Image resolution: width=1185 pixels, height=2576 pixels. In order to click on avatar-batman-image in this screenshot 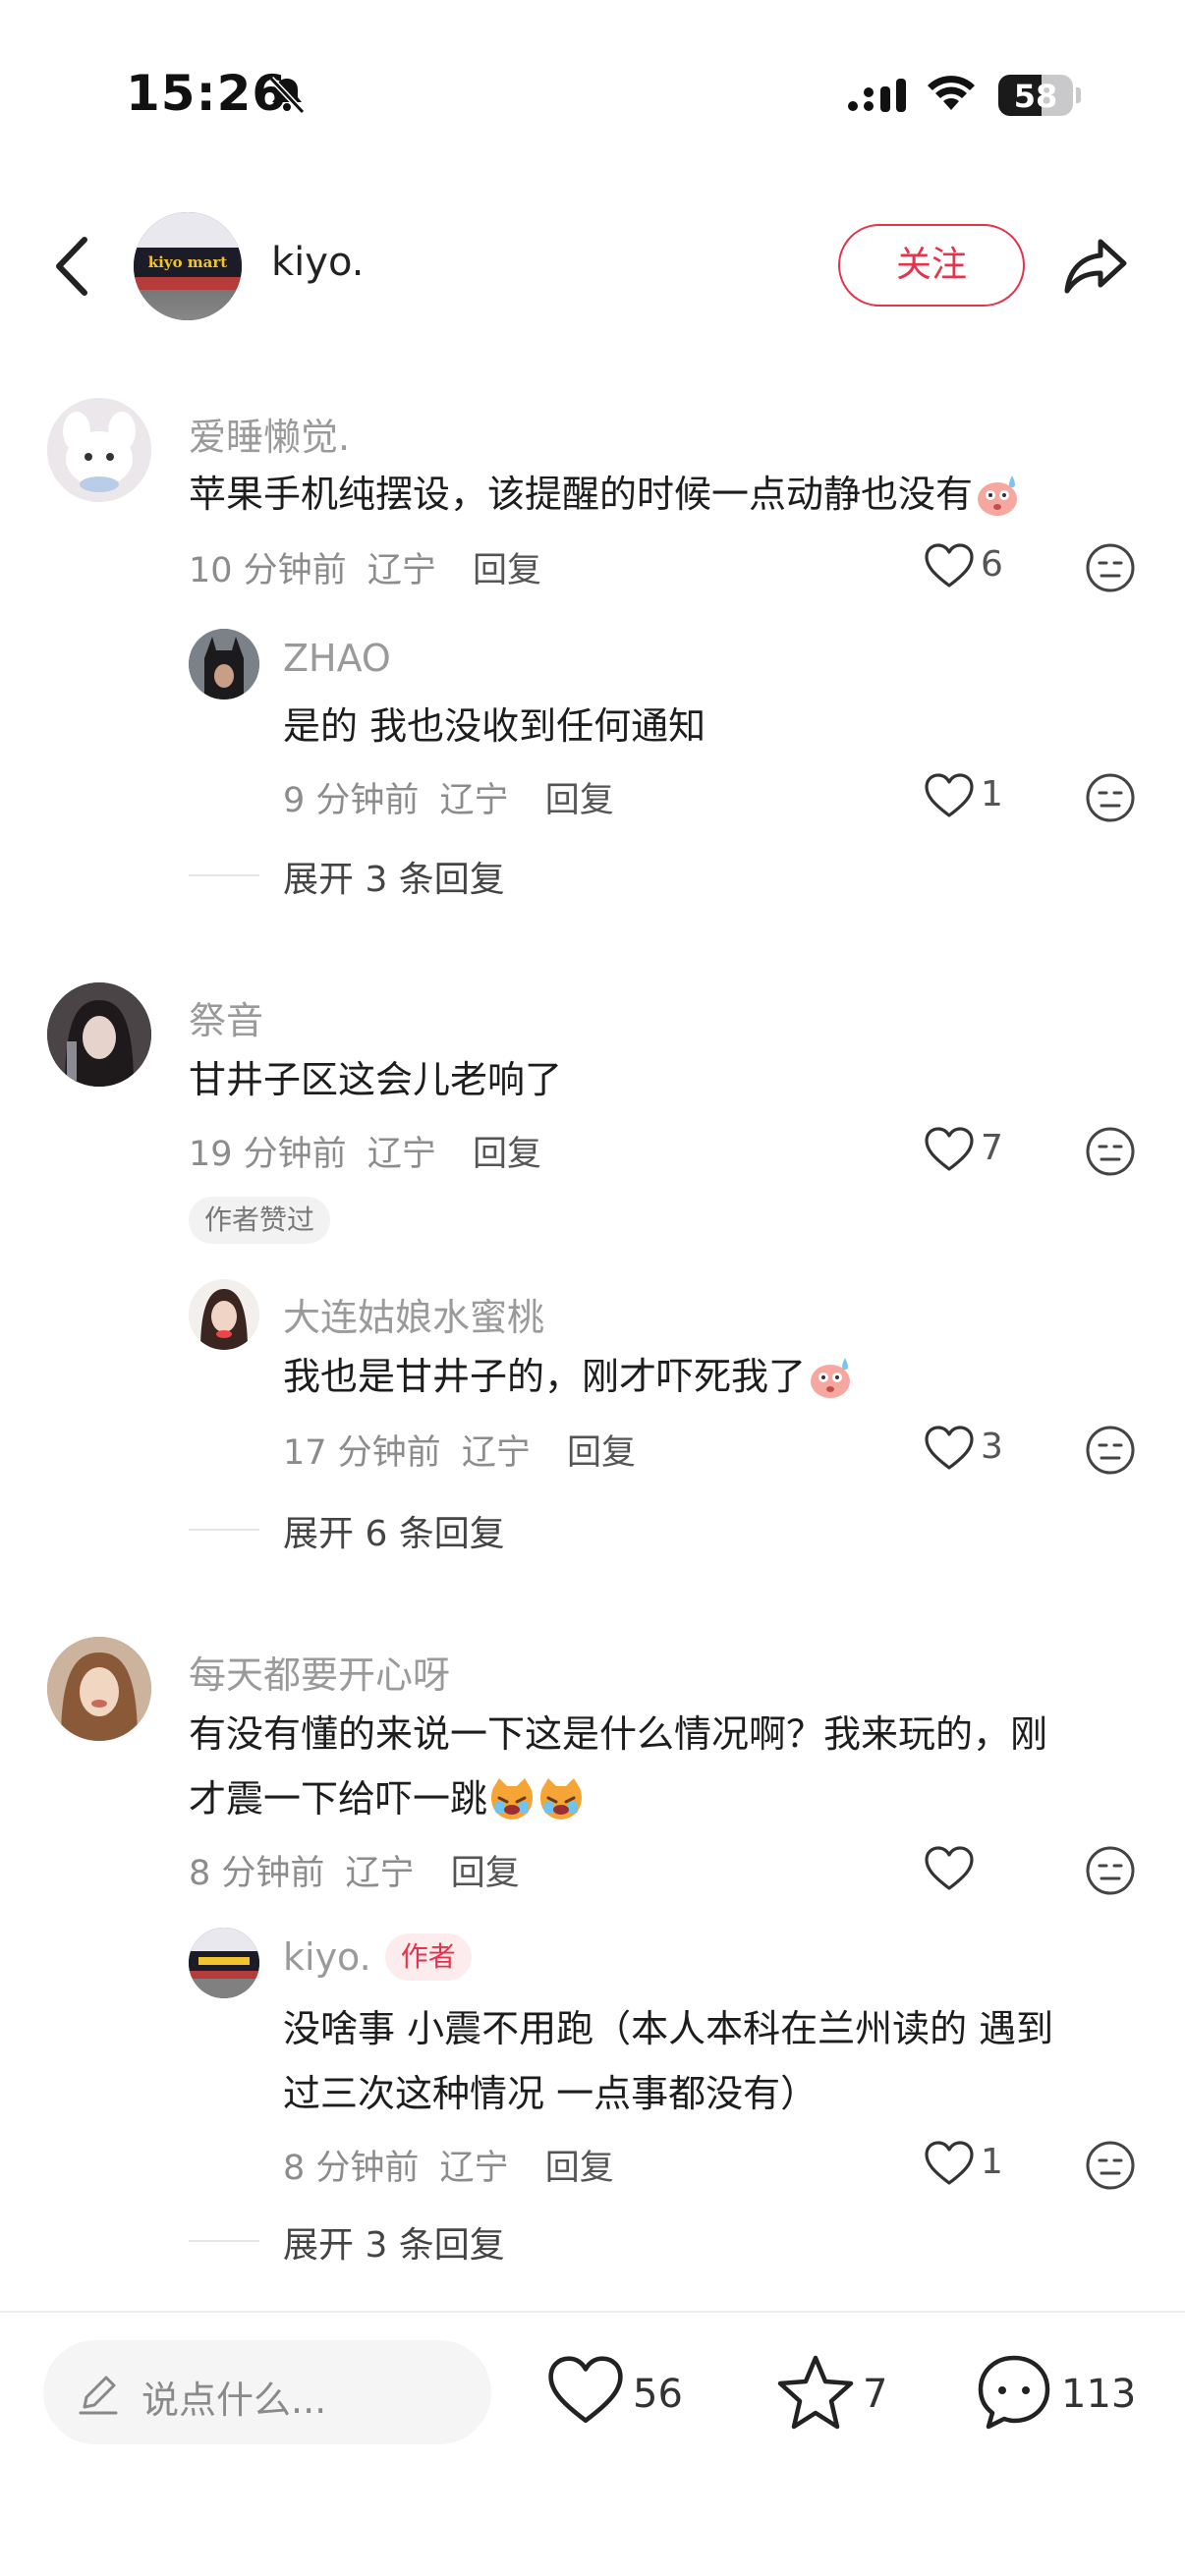, I will do `click(224, 664)`.